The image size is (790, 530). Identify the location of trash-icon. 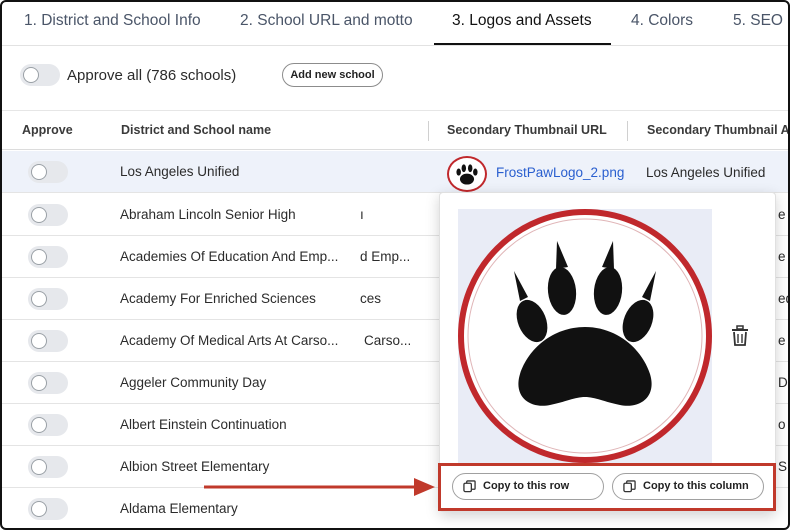
(740, 336).